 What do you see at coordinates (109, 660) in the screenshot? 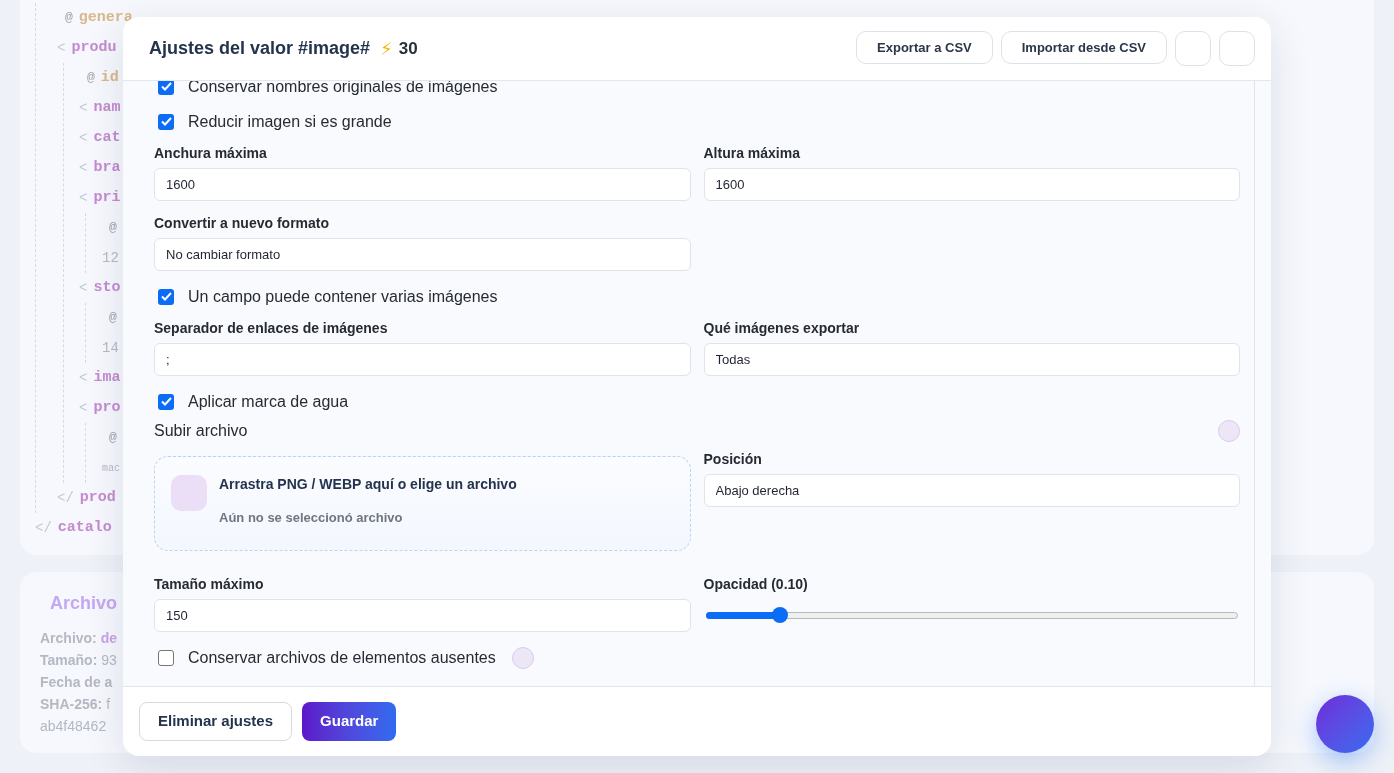
I see `info-value: 93` at bounding box center [109, 660].